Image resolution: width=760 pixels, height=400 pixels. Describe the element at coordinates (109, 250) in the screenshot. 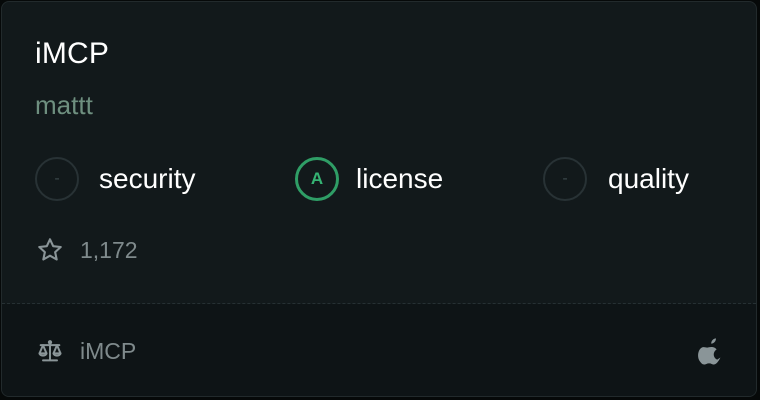

I see `stars-count: 1,172` at that location.